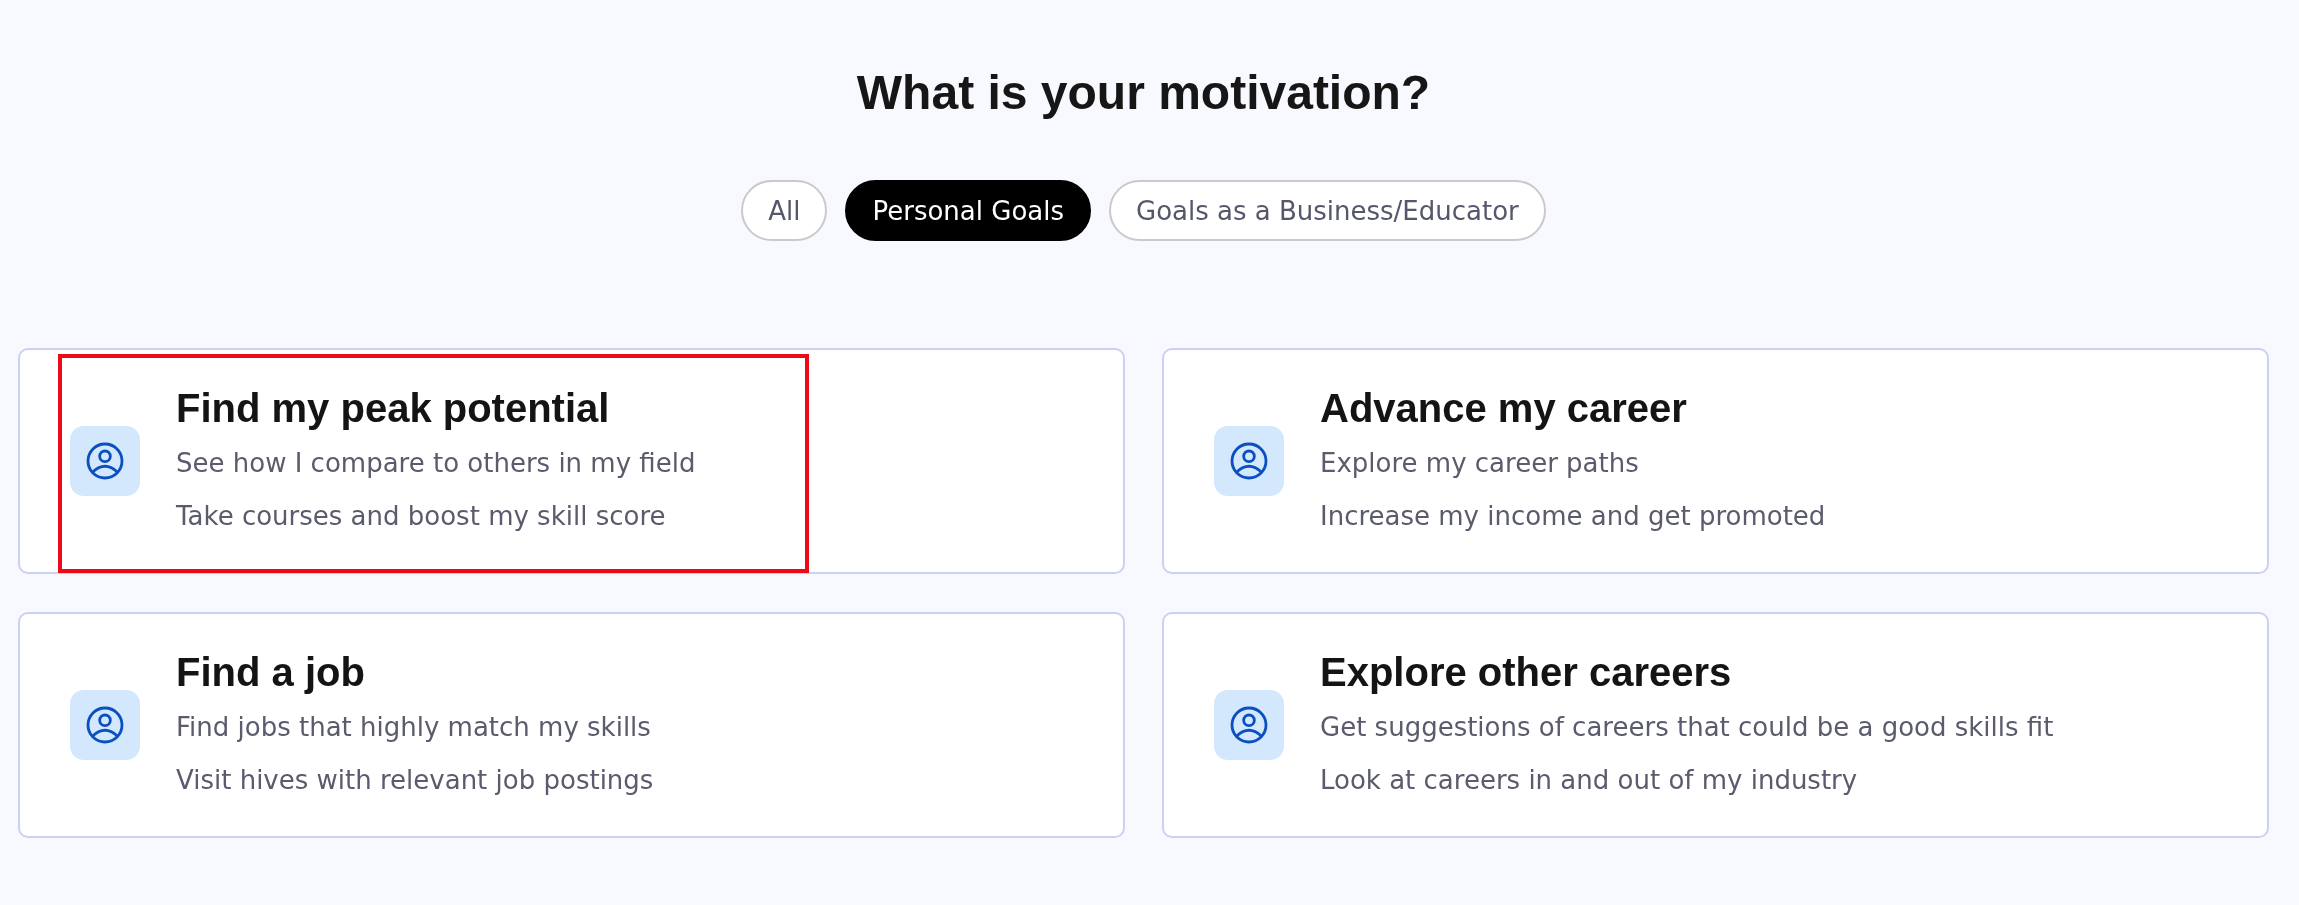  I want to click on goal-description: Take courses and boost my skill score, so click(421, 516).